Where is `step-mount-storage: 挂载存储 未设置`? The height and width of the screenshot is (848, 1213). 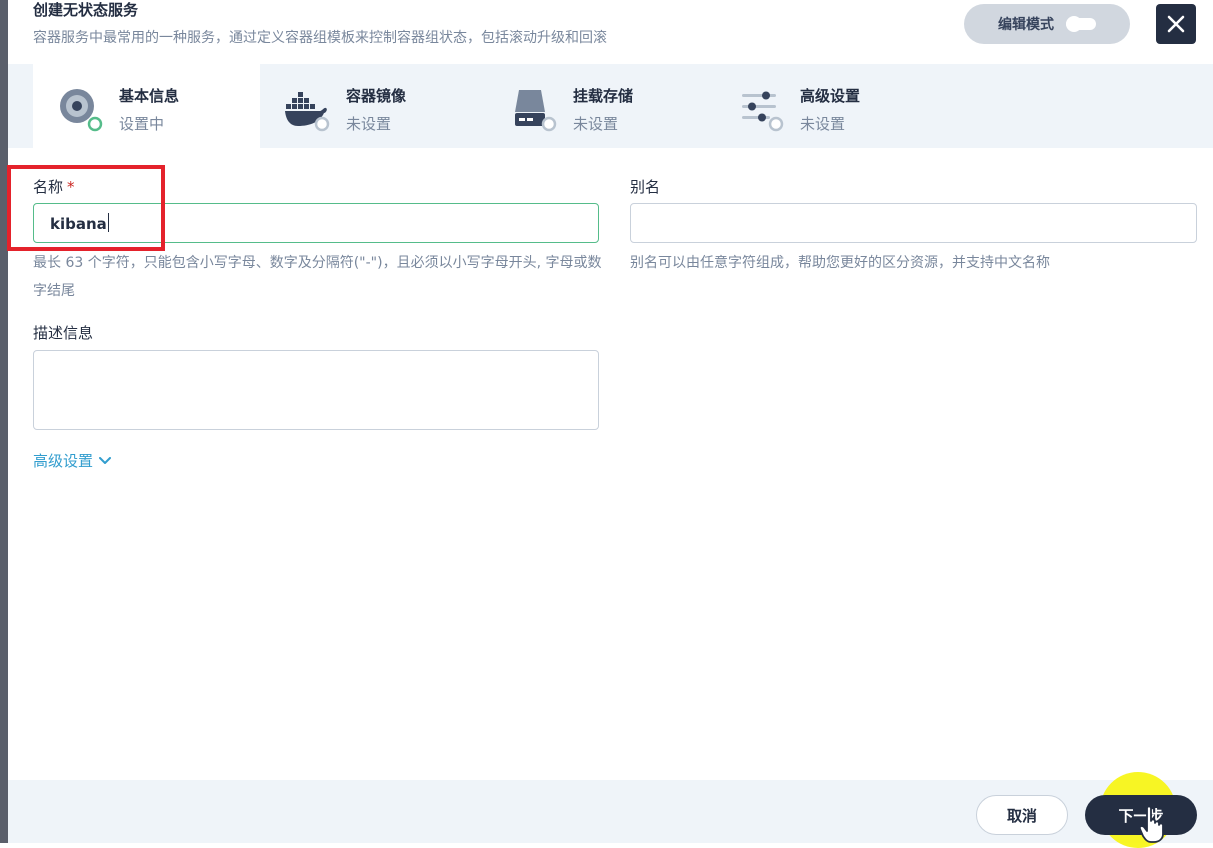 step-mount-storage: 挂载存储 未设置 is located at coordinates (600, 106).